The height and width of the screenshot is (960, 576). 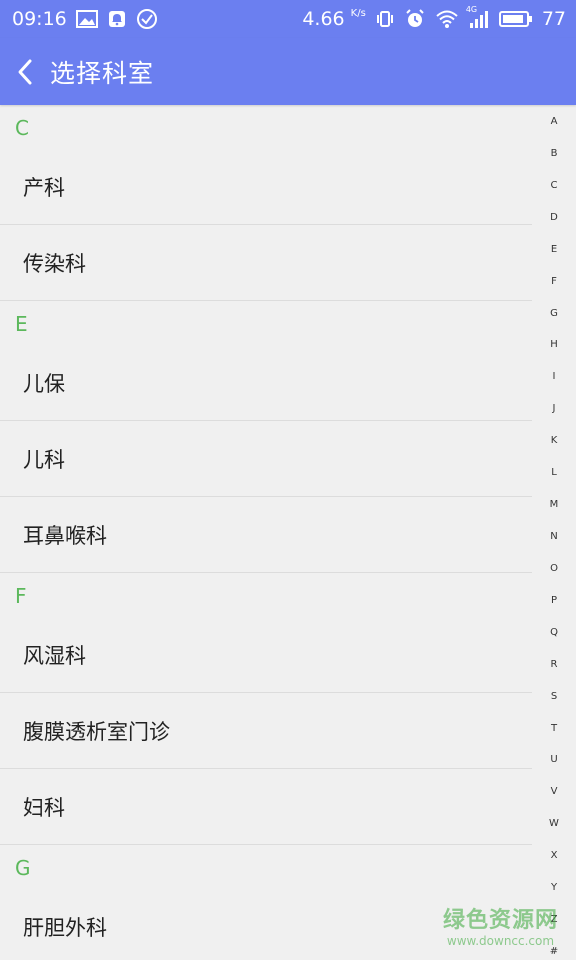 What do you see at coordinates (266, 807) in the screenshot?
I see `list-item: 妇科` at bounding box center [266, 807].